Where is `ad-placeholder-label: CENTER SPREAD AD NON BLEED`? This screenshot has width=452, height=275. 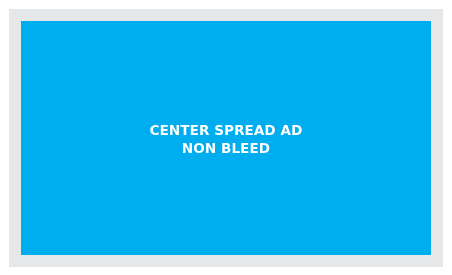 ad-placeholder-label: CENTER SPREAD AD NON BLEED is located at coordinates (226, 140).